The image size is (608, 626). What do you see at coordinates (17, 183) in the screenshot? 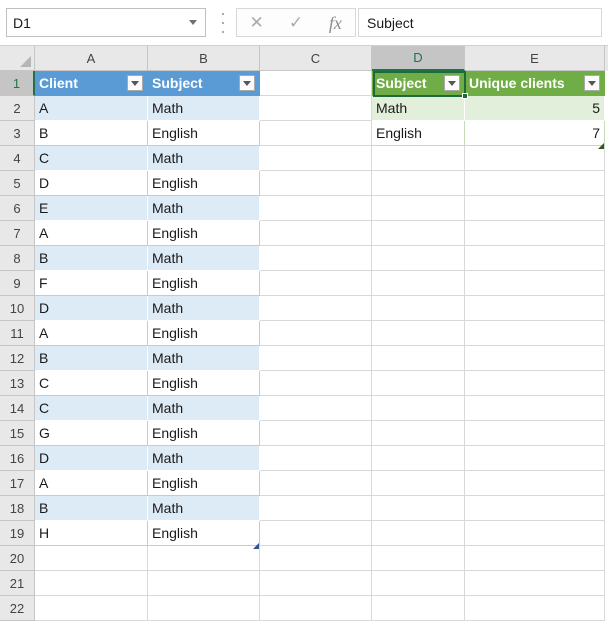
I see `row-header-5: 5` at bounding box center [17, 183].